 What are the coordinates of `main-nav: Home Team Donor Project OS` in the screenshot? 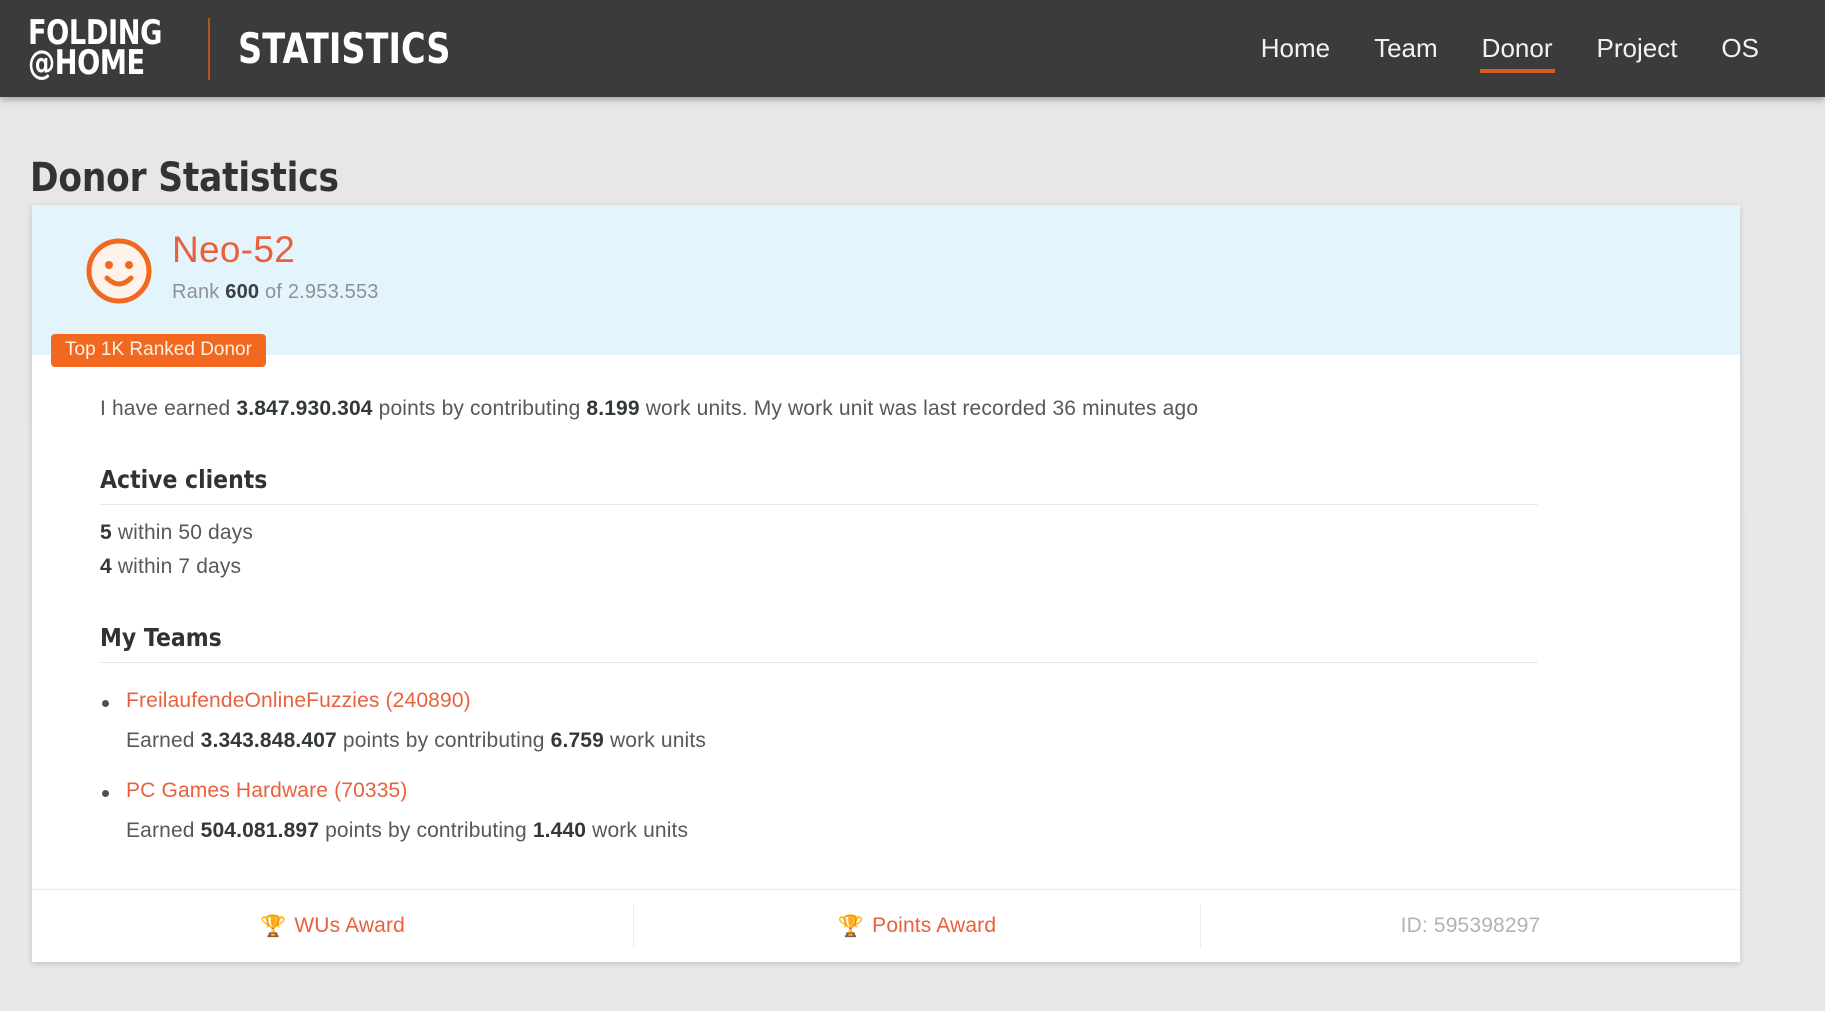 It's located at (1510, 48).